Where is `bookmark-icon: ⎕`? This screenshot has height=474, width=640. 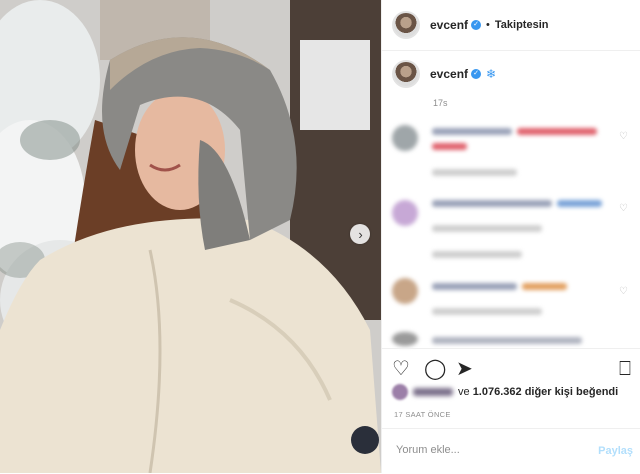
bookmark-icon: ⎕ is located at coordinates (625, 369).